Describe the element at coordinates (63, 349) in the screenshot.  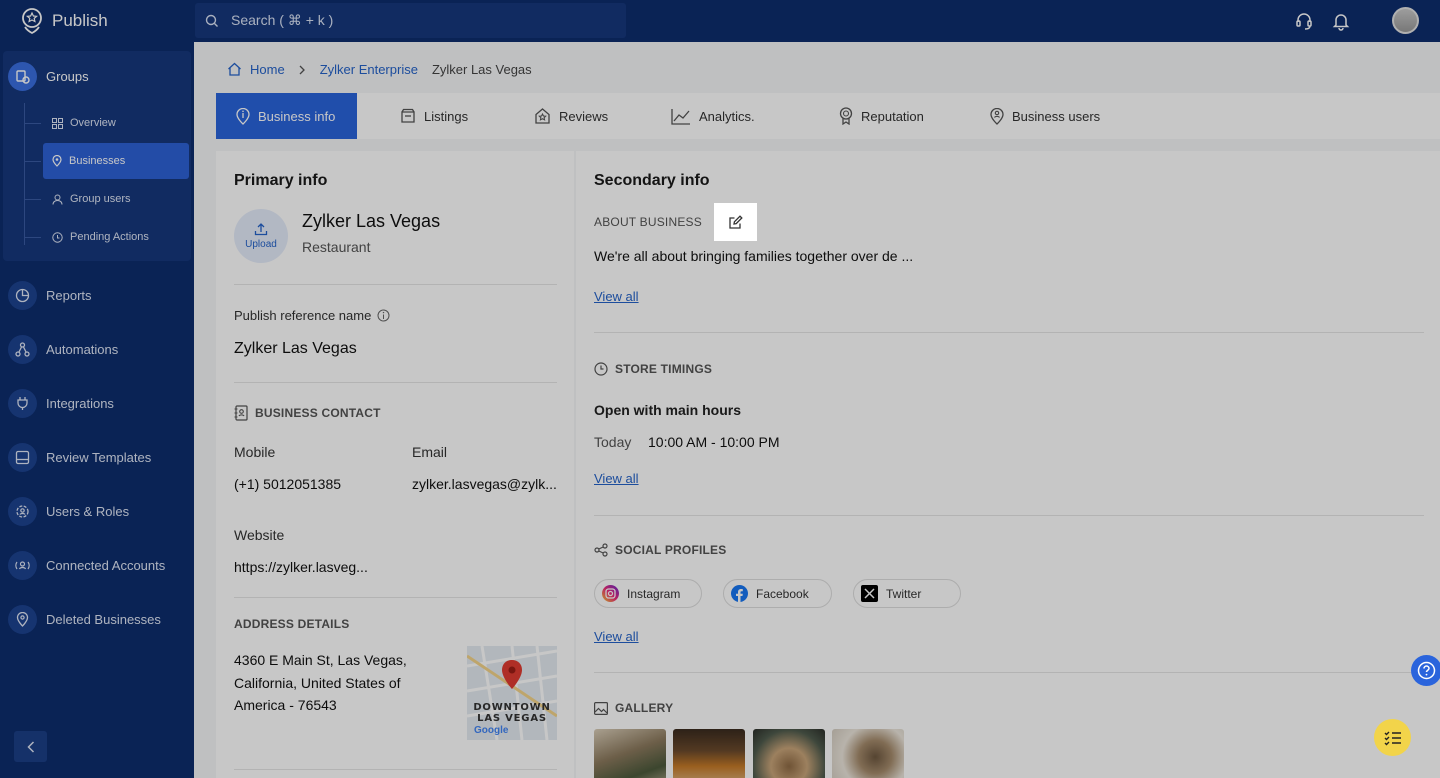
I see `sidebar-item-automations: Automations` at that location.